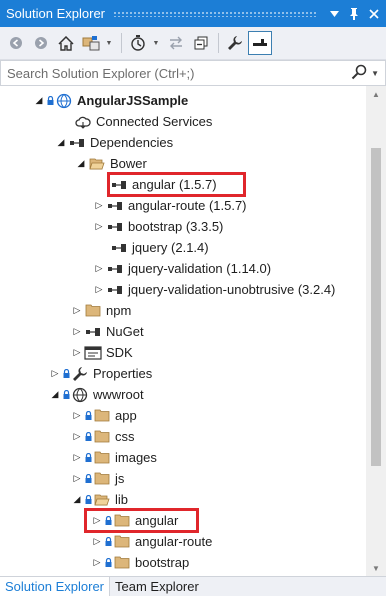 Image resolution: width=386 pixels, height=596 pixels. I want to click on highlight-box-lib-angular, so click(141, 520).